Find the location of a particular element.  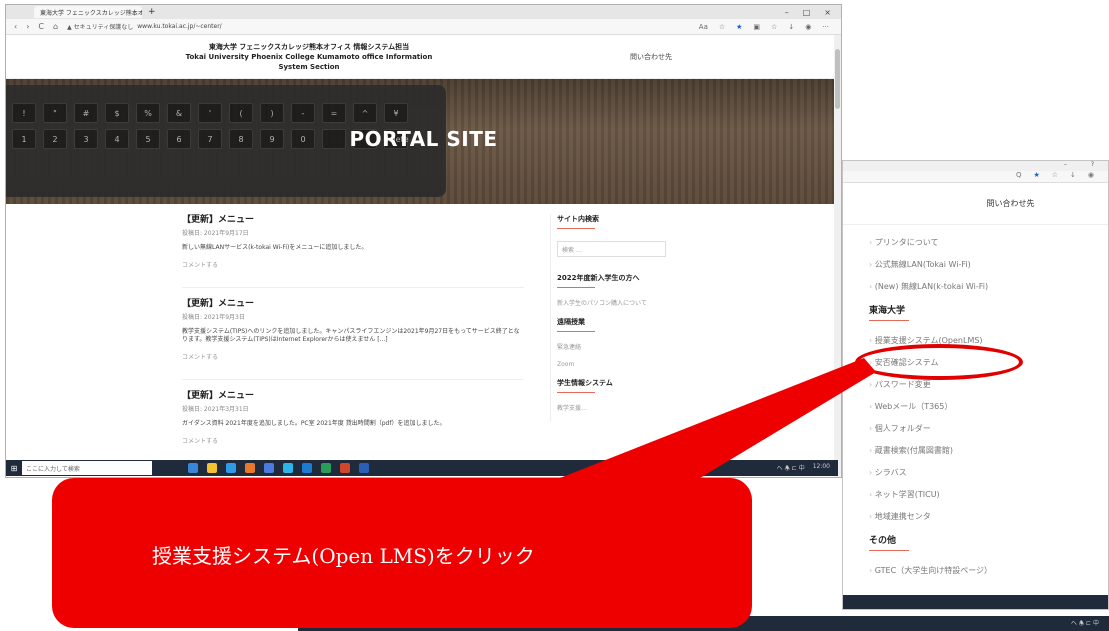

tab-title: 東海大学 フェニックスカレッジ熊本オ is located at coordinates (91, 13).